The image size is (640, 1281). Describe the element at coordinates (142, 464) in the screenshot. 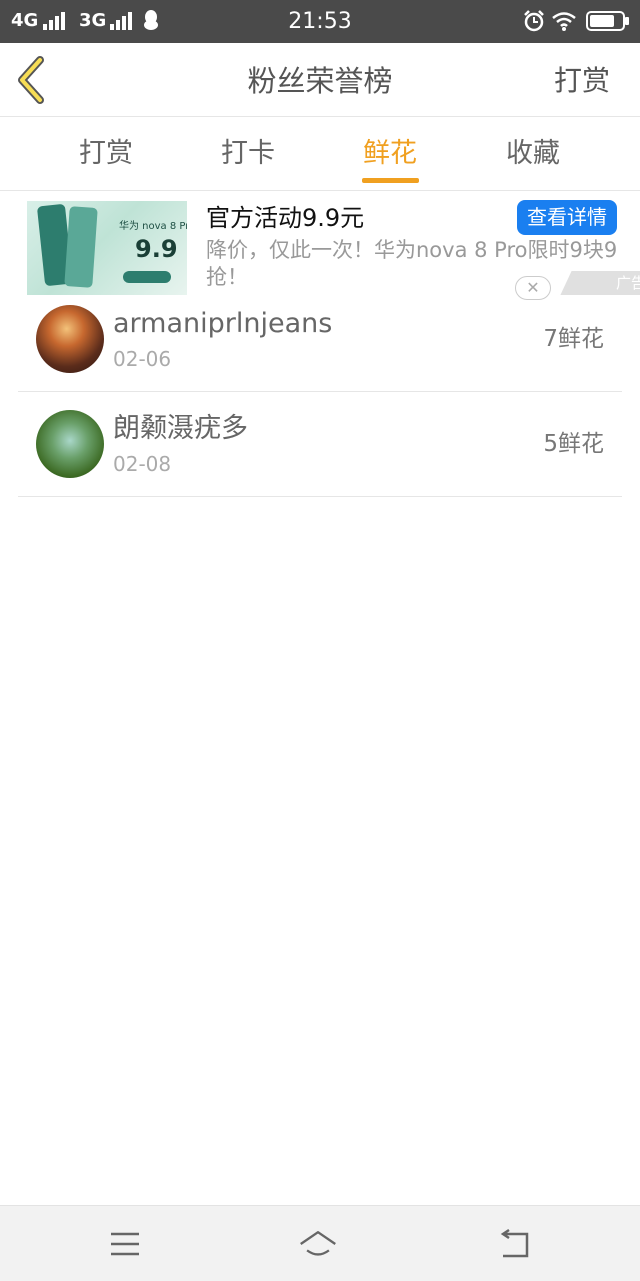

I see `fan-date: 02-08` at that location.